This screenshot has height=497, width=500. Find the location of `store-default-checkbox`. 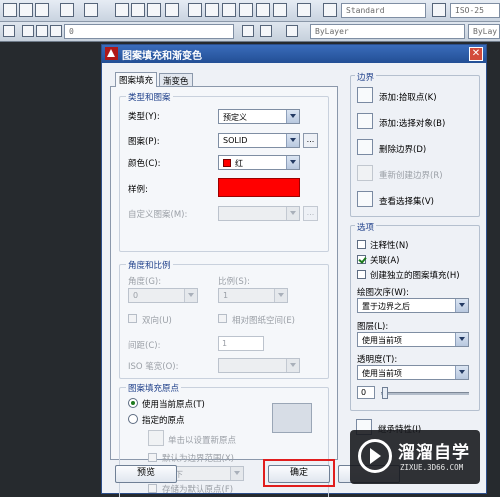

store-default-checkbox is located at coordinates (152, 488).